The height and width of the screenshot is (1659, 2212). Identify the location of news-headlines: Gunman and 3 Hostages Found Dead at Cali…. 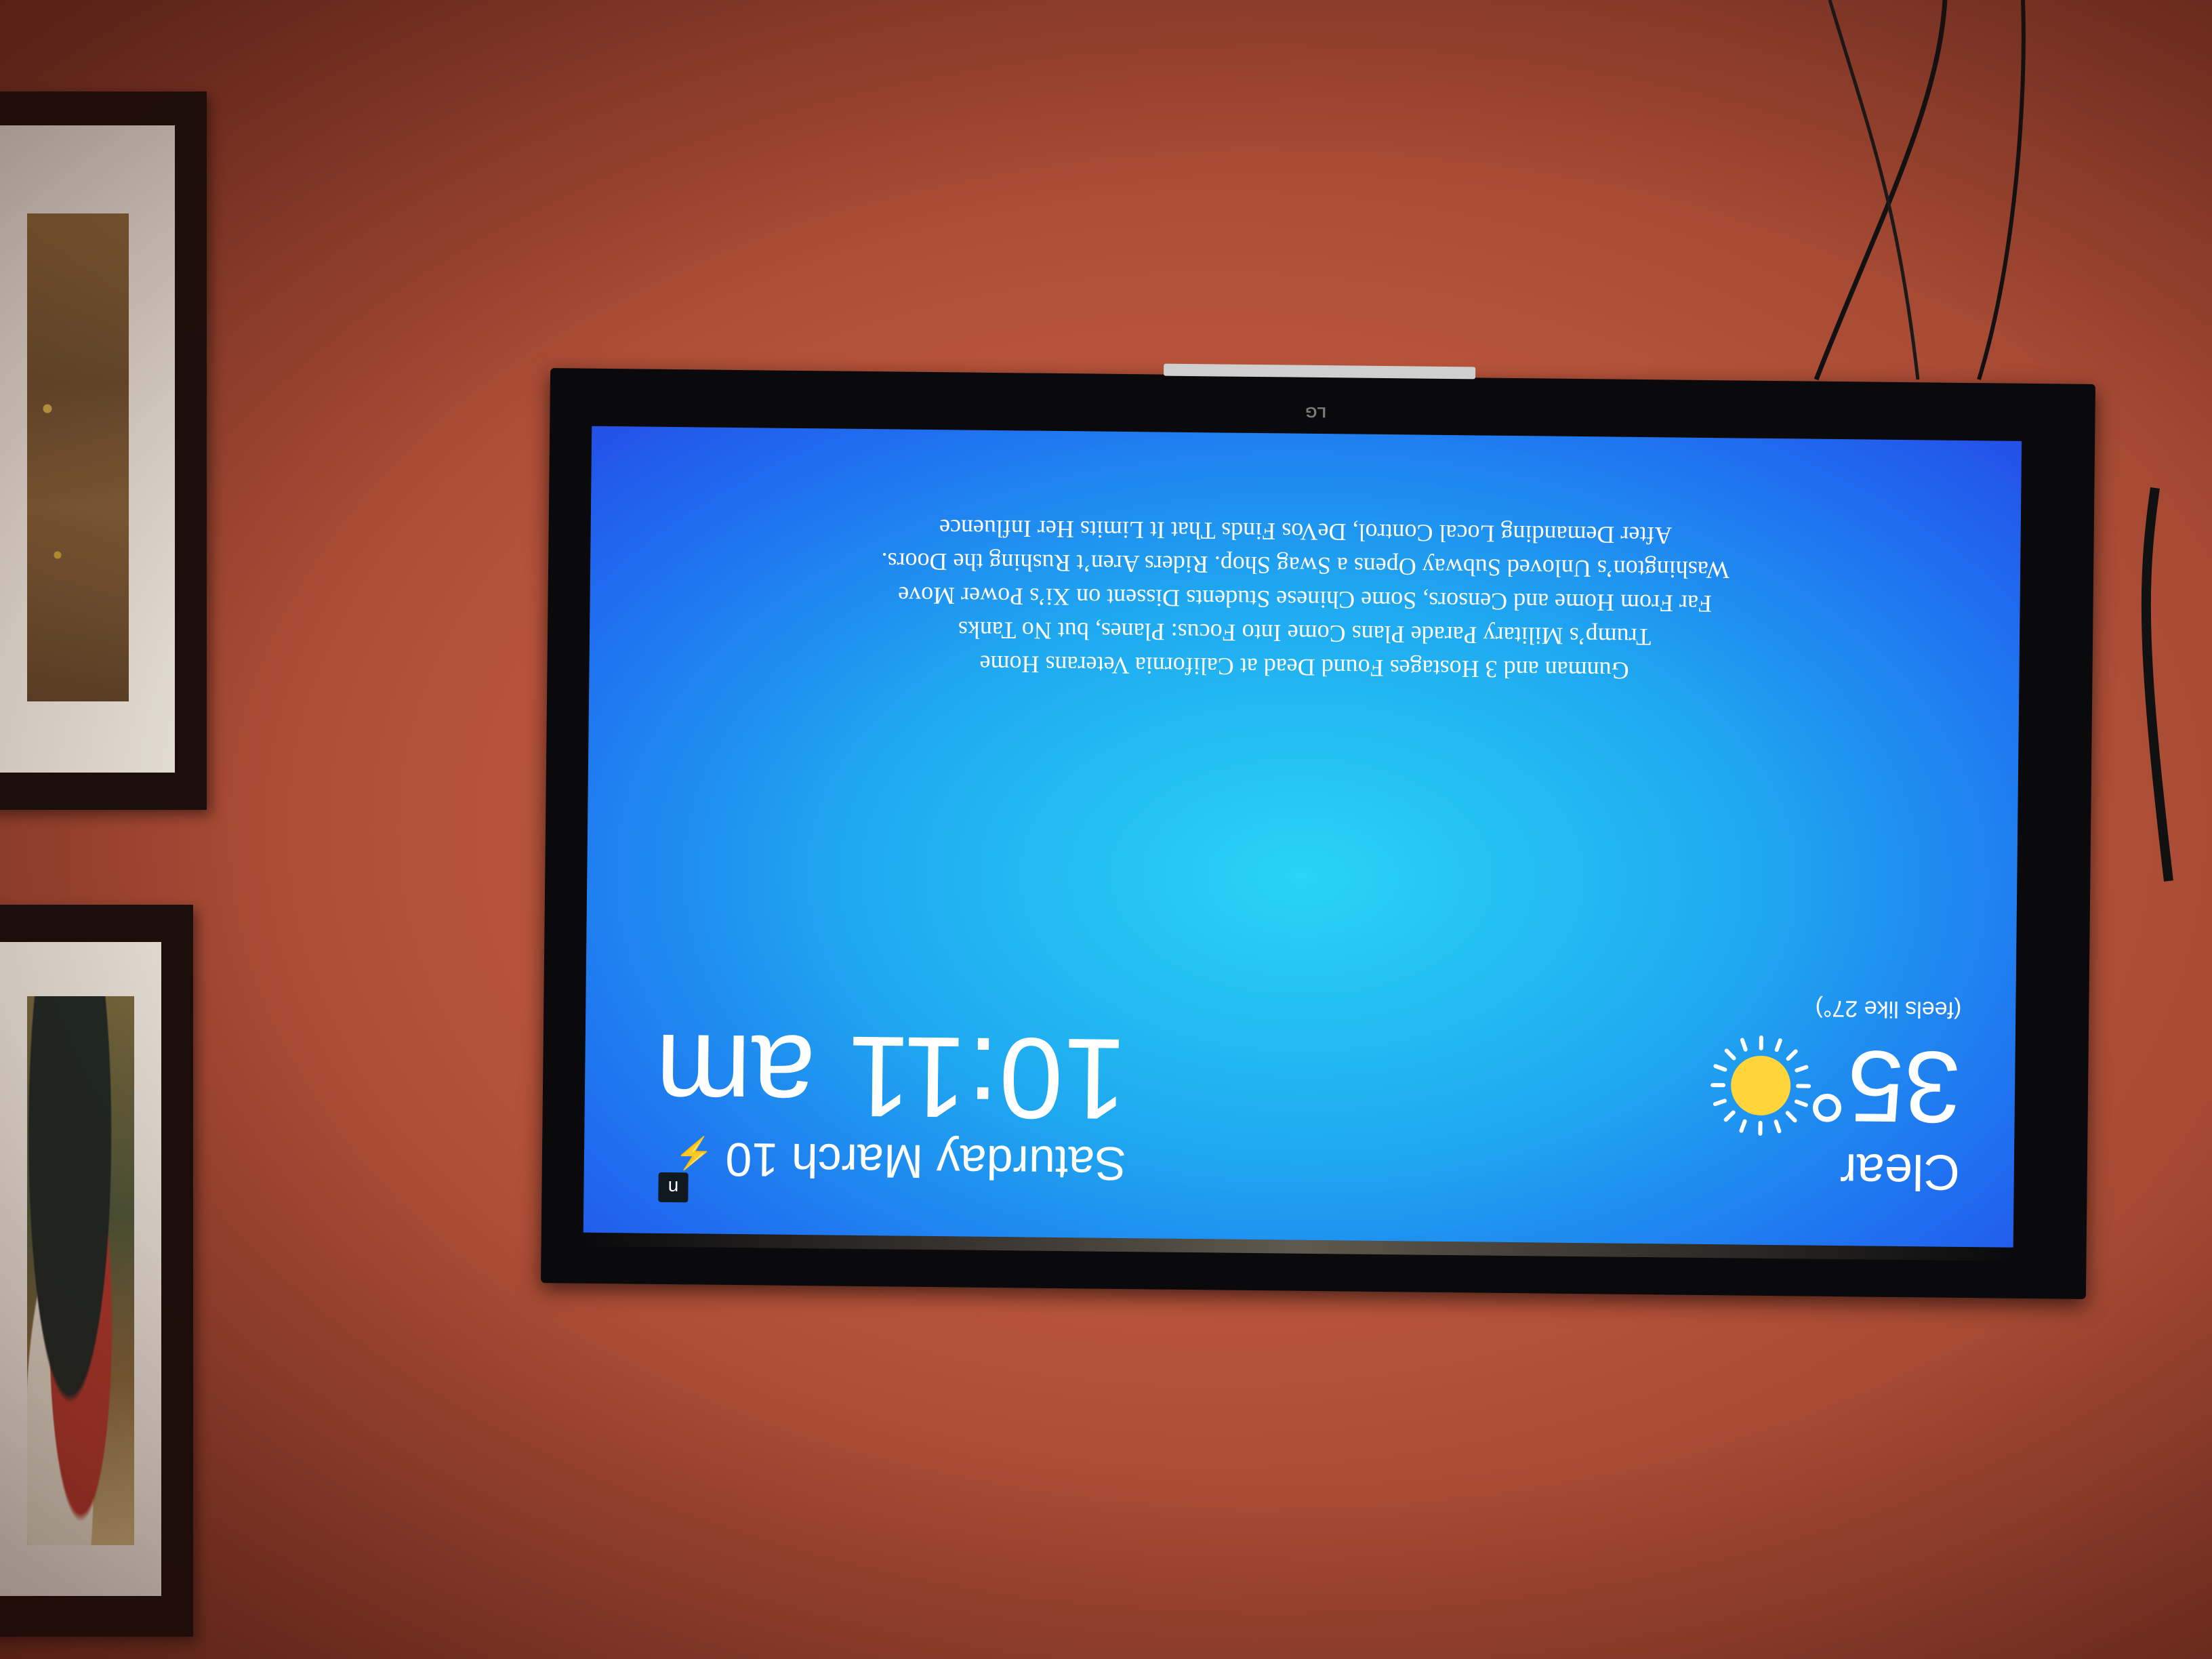
(1305, 600).